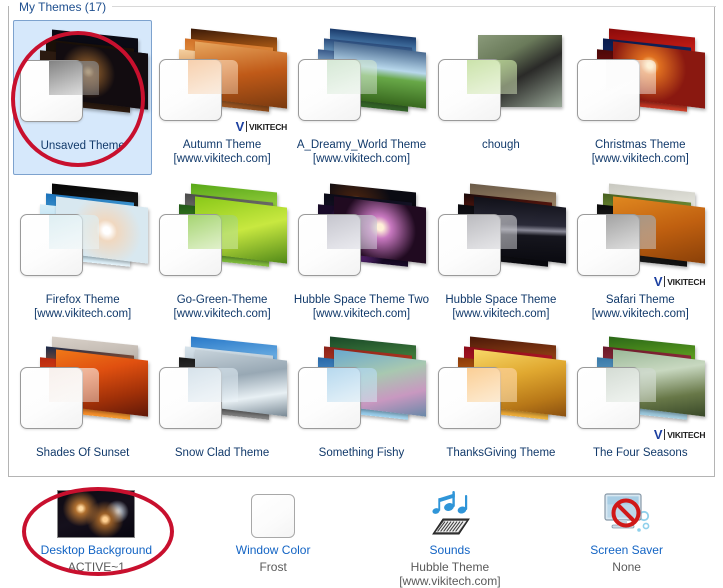 The height and width of the screenshot is (588, 723). I want to click on theme-item: Something Fishy, so click(361, 402).